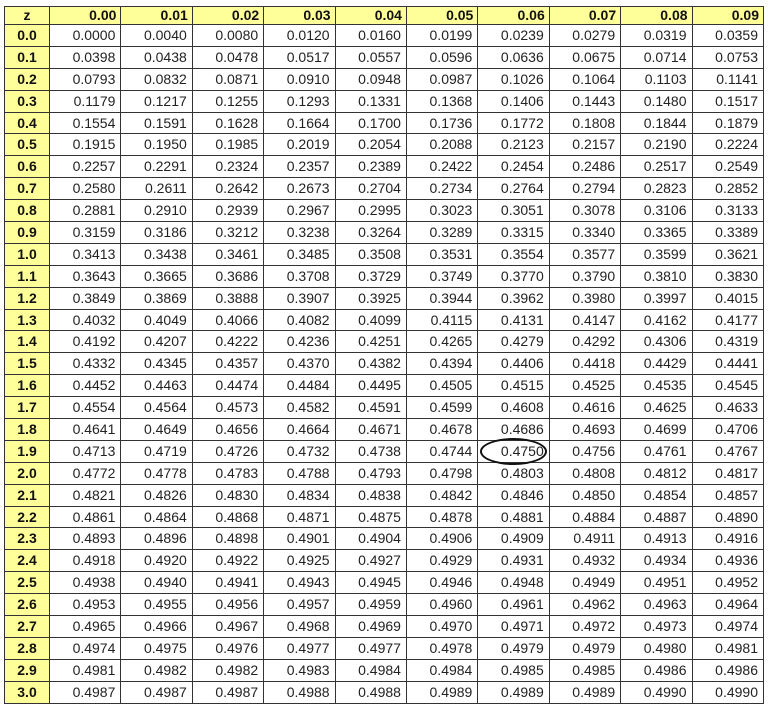  I want to click on table-cell: 0.3508, so click(370, 254).